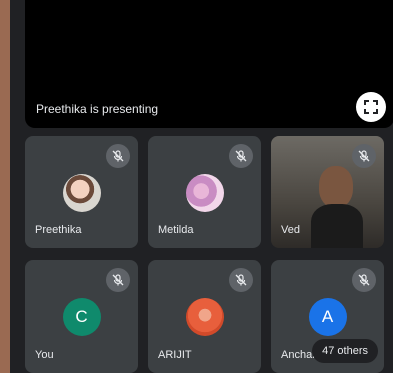 This screenshot has height=373, width=393. Describe the element at coordinates (345, 351) in the screenshot. I see `others-count-chip: 47 others` at that location.